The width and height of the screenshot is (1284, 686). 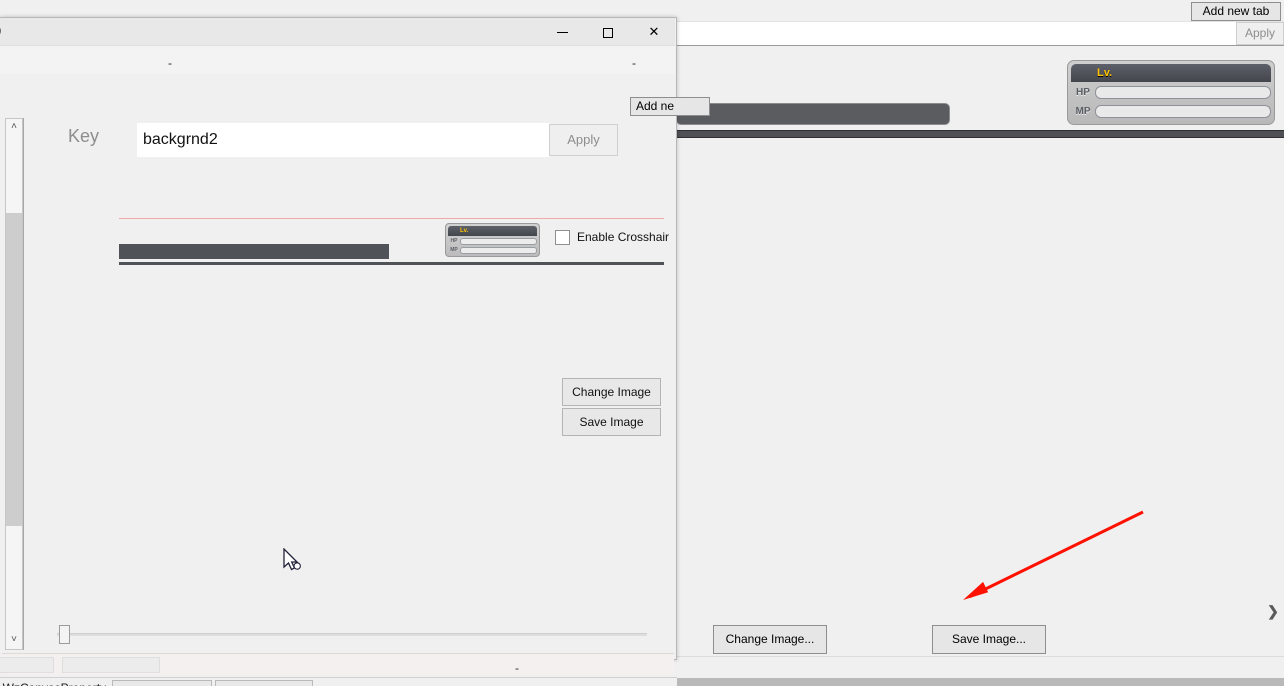 What do you see at coordinates (974, 611) in the screenshot?
I see `main-horizontal-scrollbar` at bounding box center [974, 611].